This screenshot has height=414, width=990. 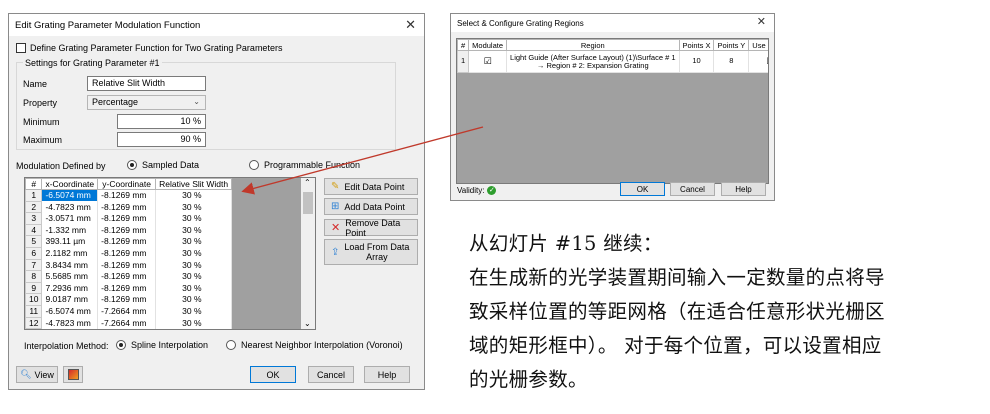 What do you see at coordinates (146, 83) in the screenshot?
I see `name-field: Relative Slit Width` at bounding box center [146, 83].